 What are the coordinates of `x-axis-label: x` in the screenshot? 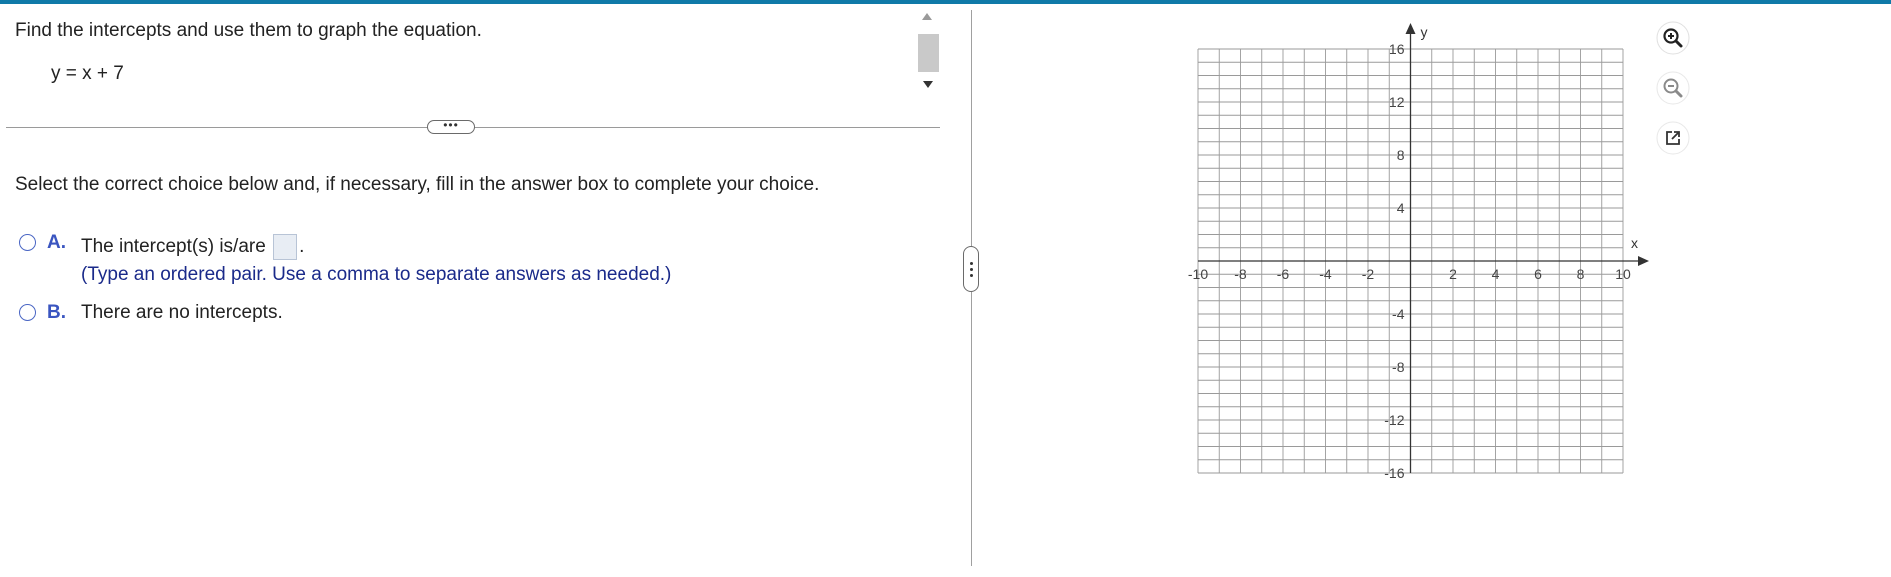 It's located at (1634, 243).